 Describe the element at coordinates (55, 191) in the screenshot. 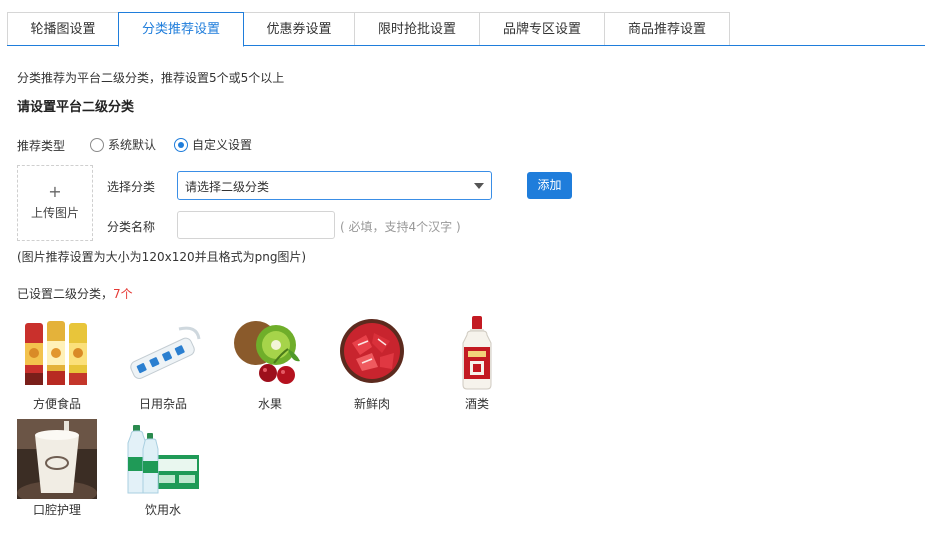

I see `plus-icon: +` at that location.